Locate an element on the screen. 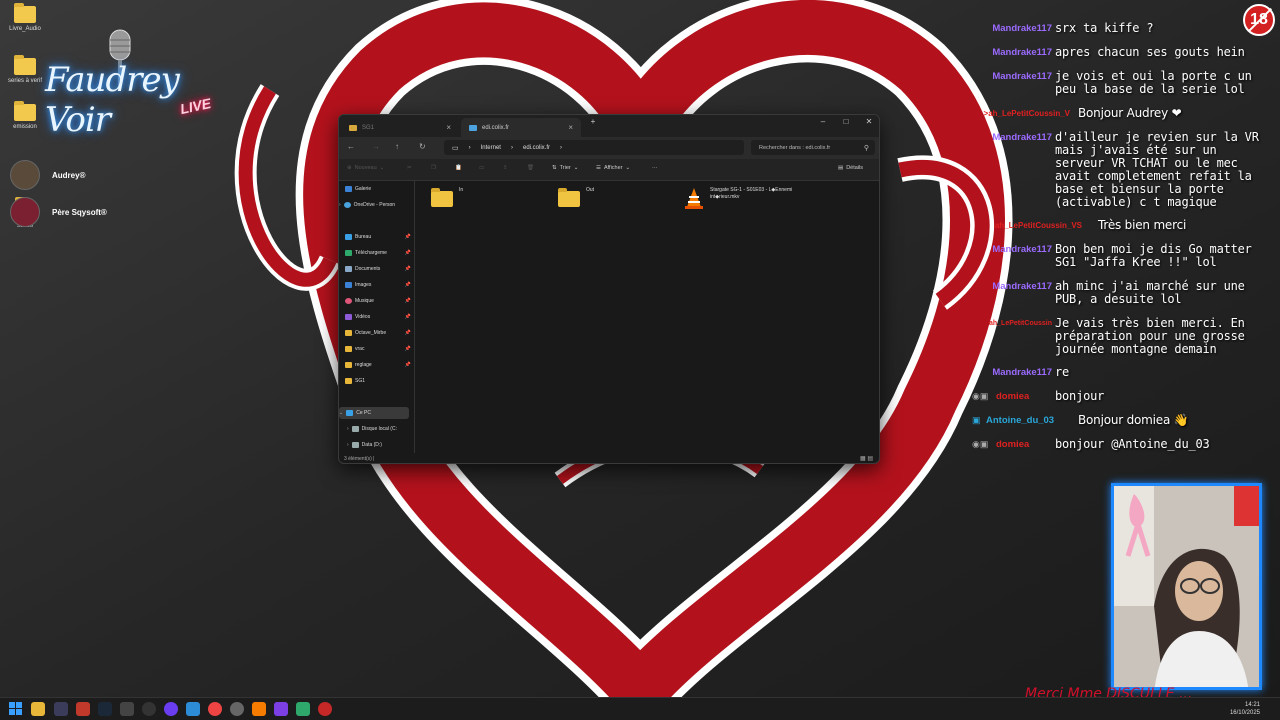  plus-icon: ⊕ is located at coordinates (349, 168).